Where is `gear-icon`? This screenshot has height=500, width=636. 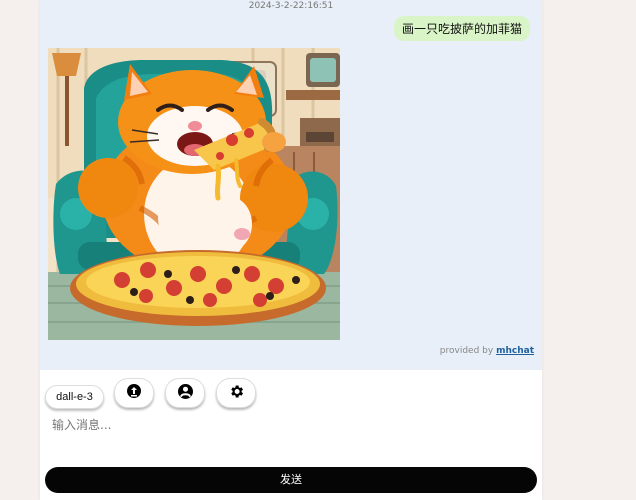 gear-icon is located at coordinates (236, 393).